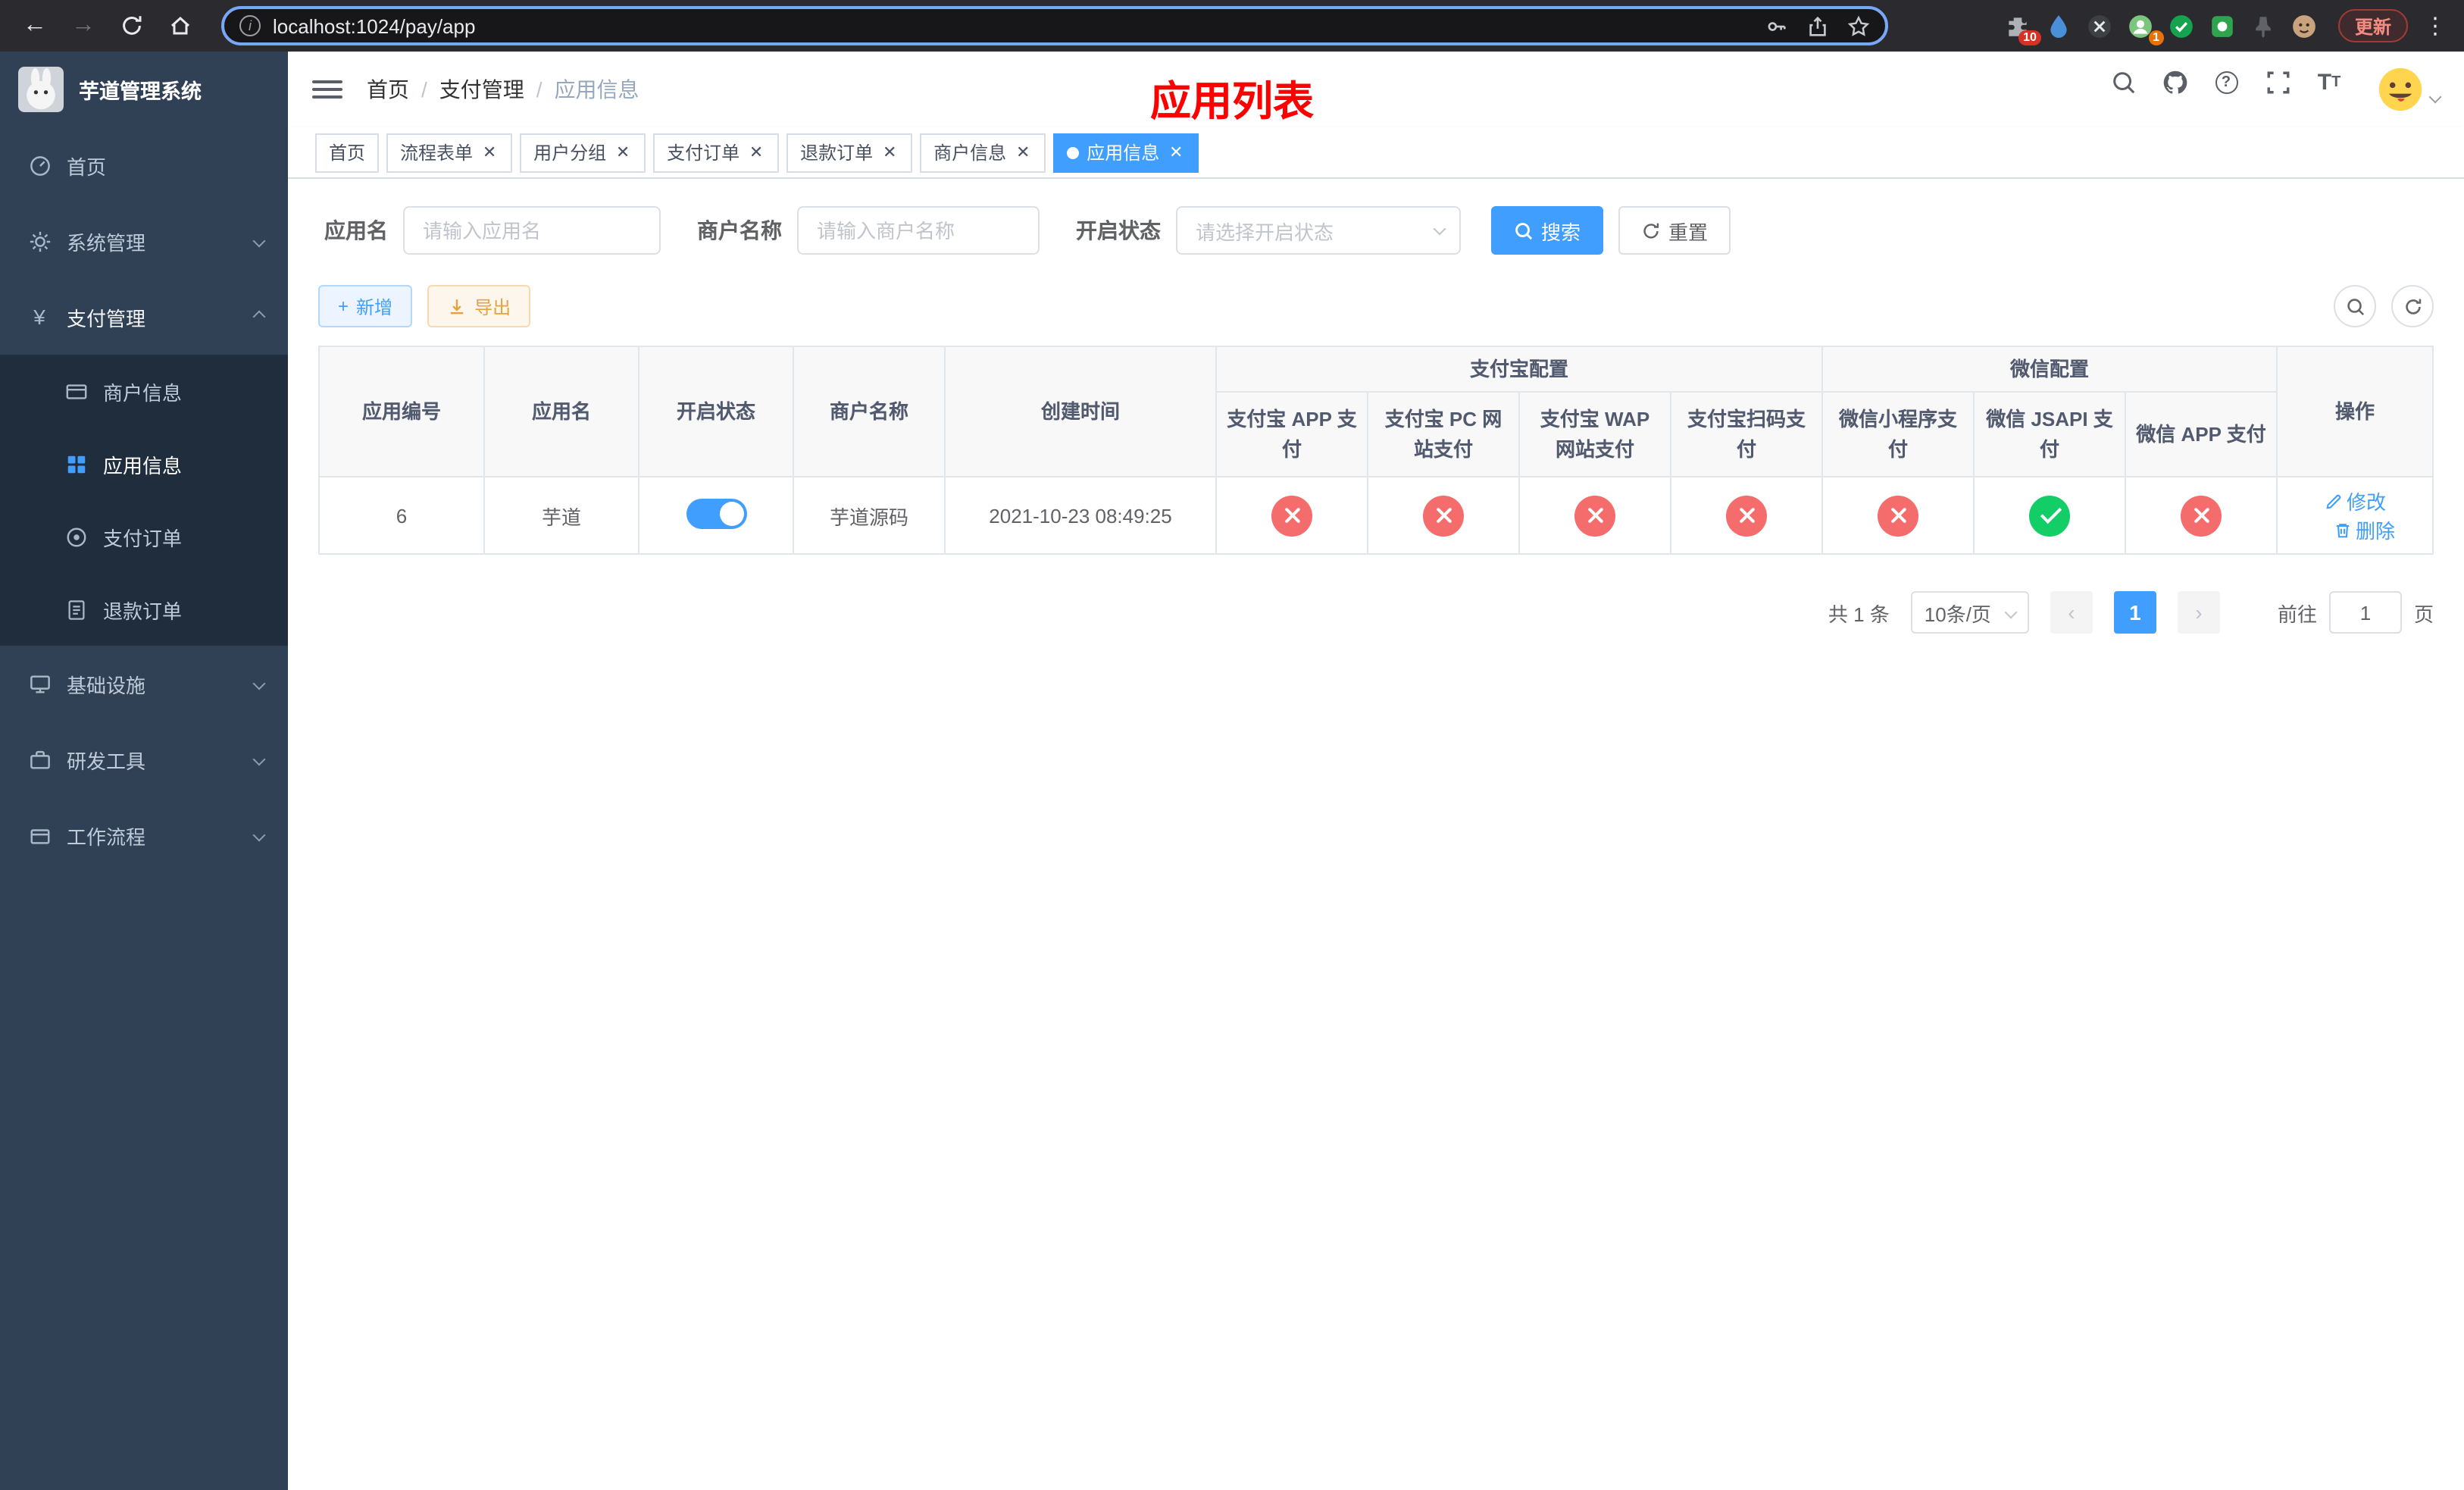 The image size is (2464, 1490). I want to click on extension-check-icon, so click(2182, 26).